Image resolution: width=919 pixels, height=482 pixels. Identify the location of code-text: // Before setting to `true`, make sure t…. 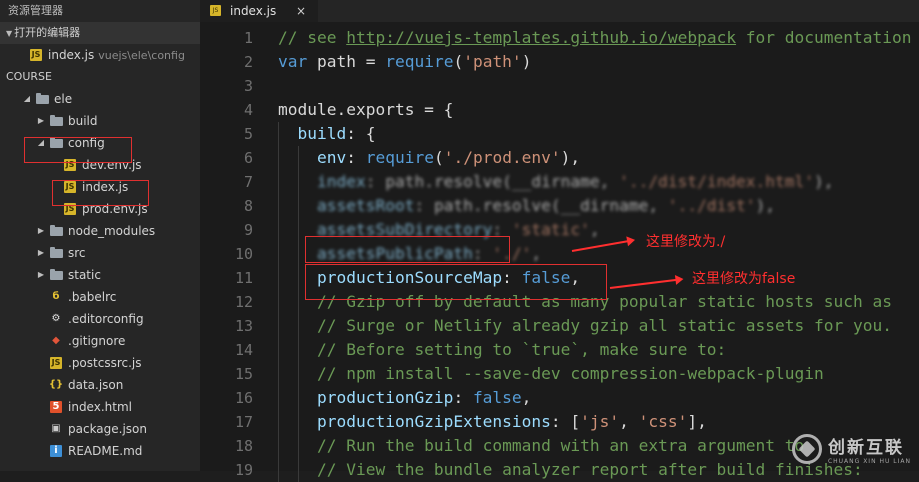
(521, 349).